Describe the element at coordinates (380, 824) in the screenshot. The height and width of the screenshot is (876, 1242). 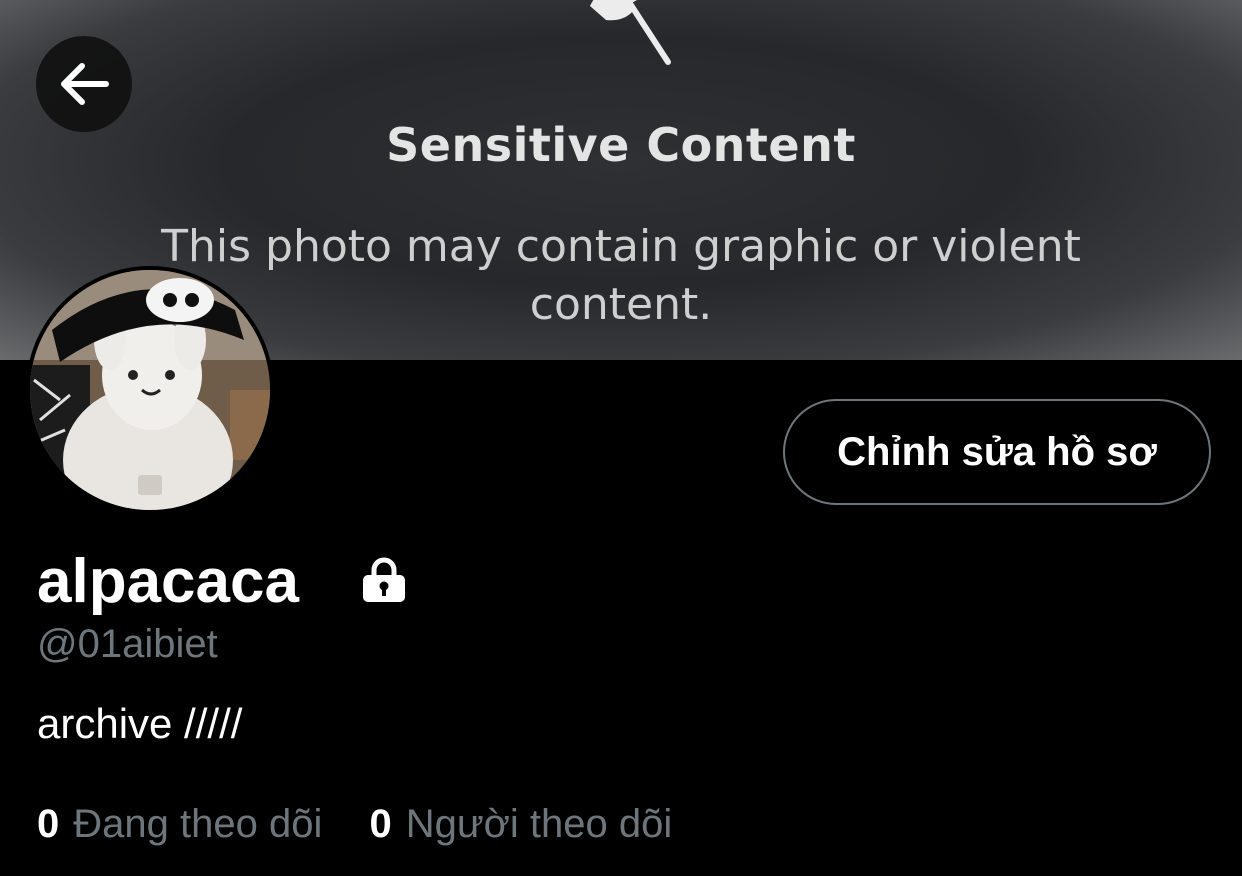
I see `followers-count: 0` at that location.